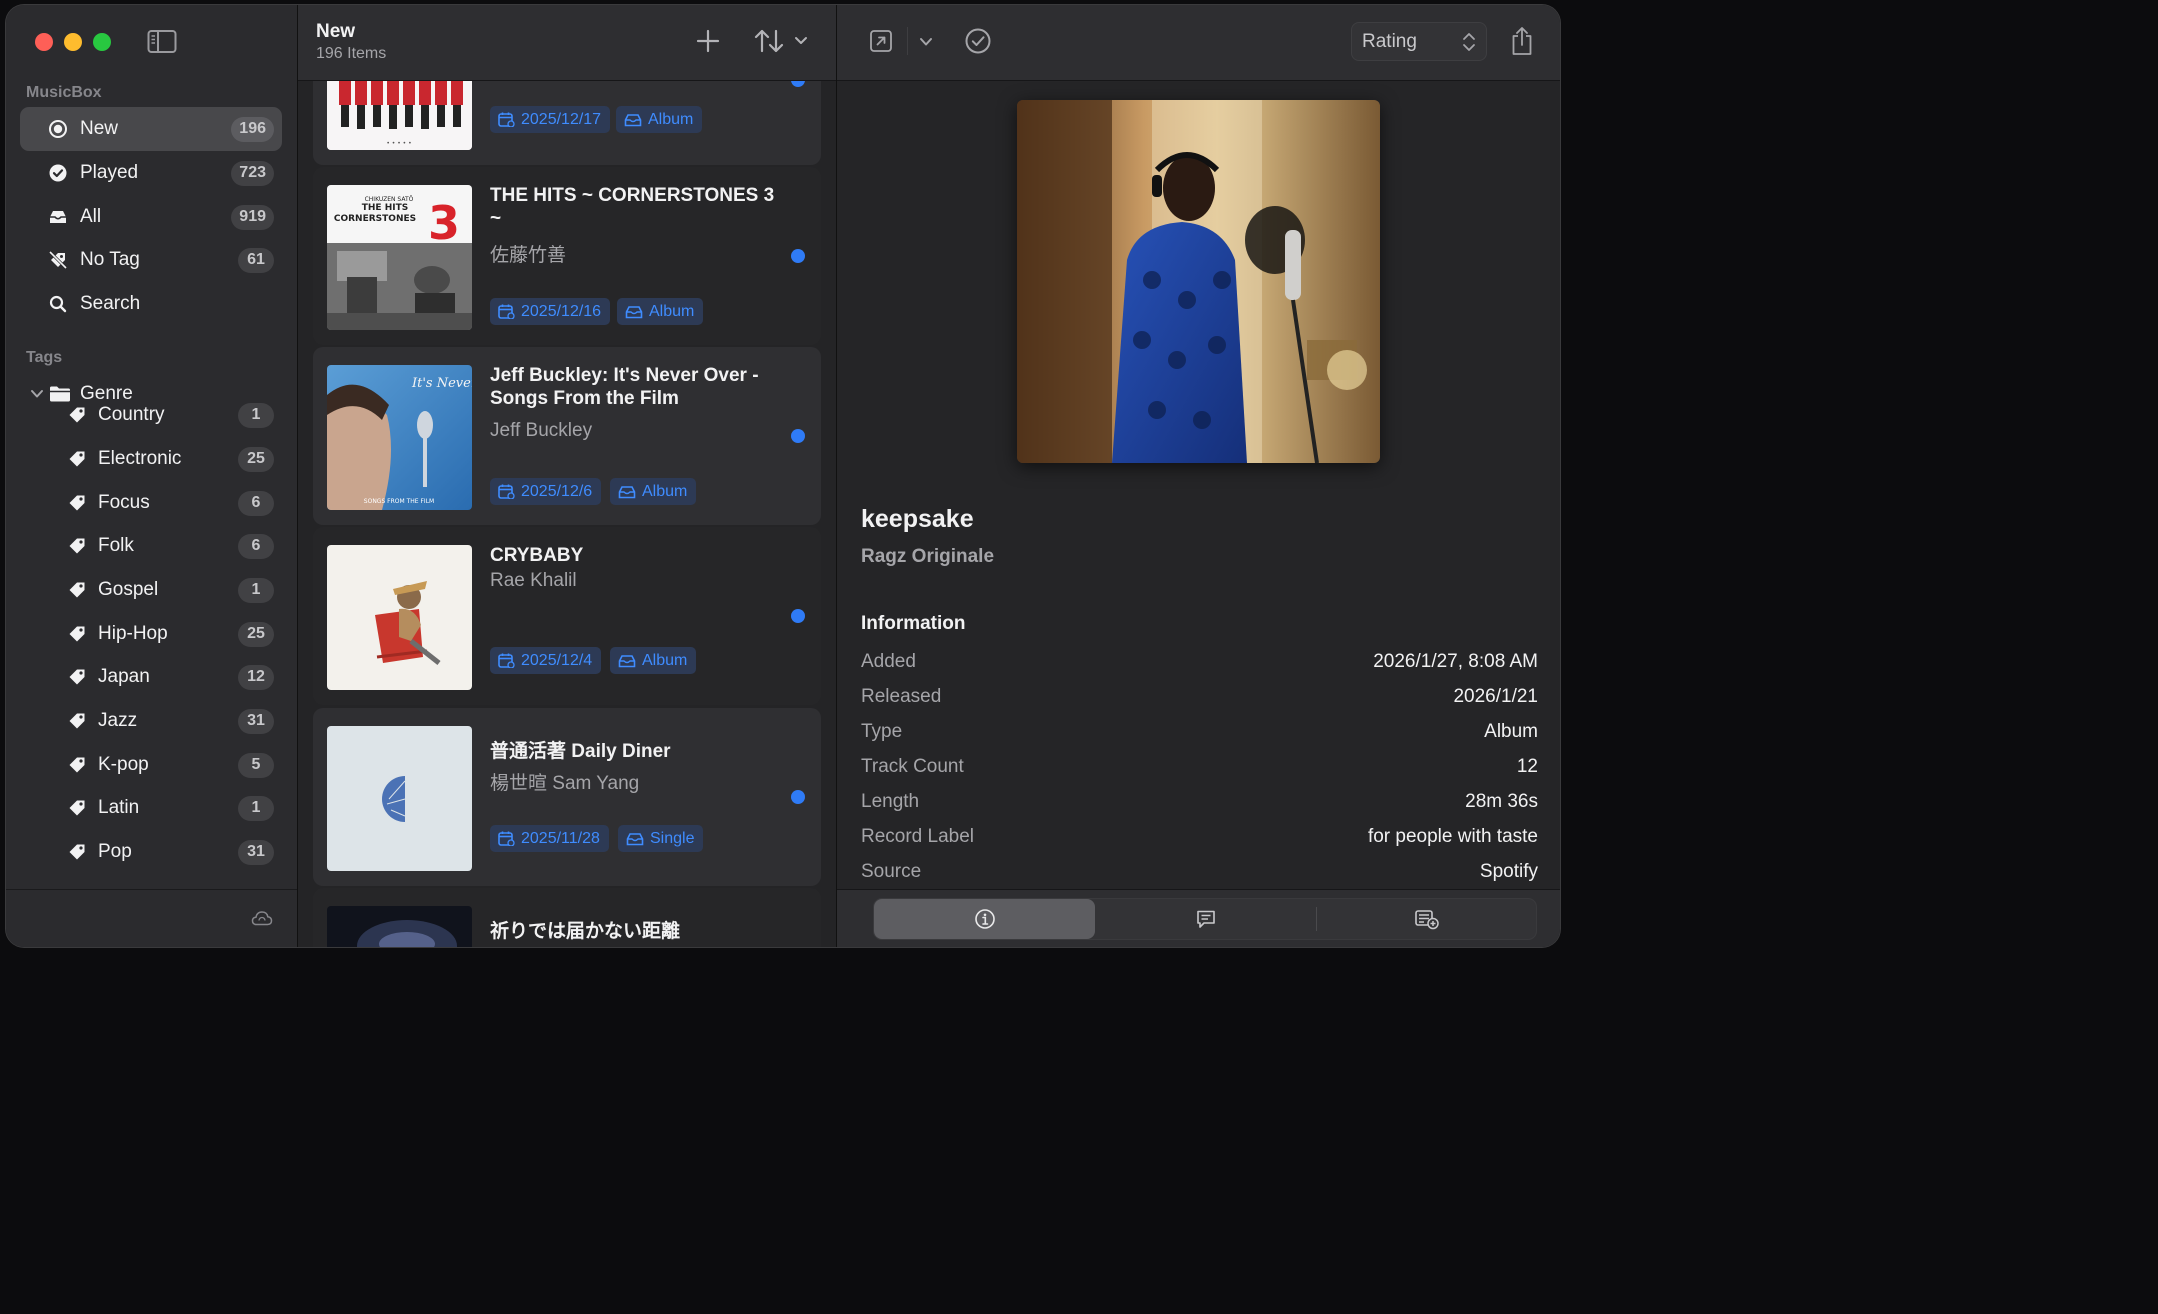  Describe the element at coordinates (58, 304) in the screenshot. I see `magnifying-glass-icon` at that location.